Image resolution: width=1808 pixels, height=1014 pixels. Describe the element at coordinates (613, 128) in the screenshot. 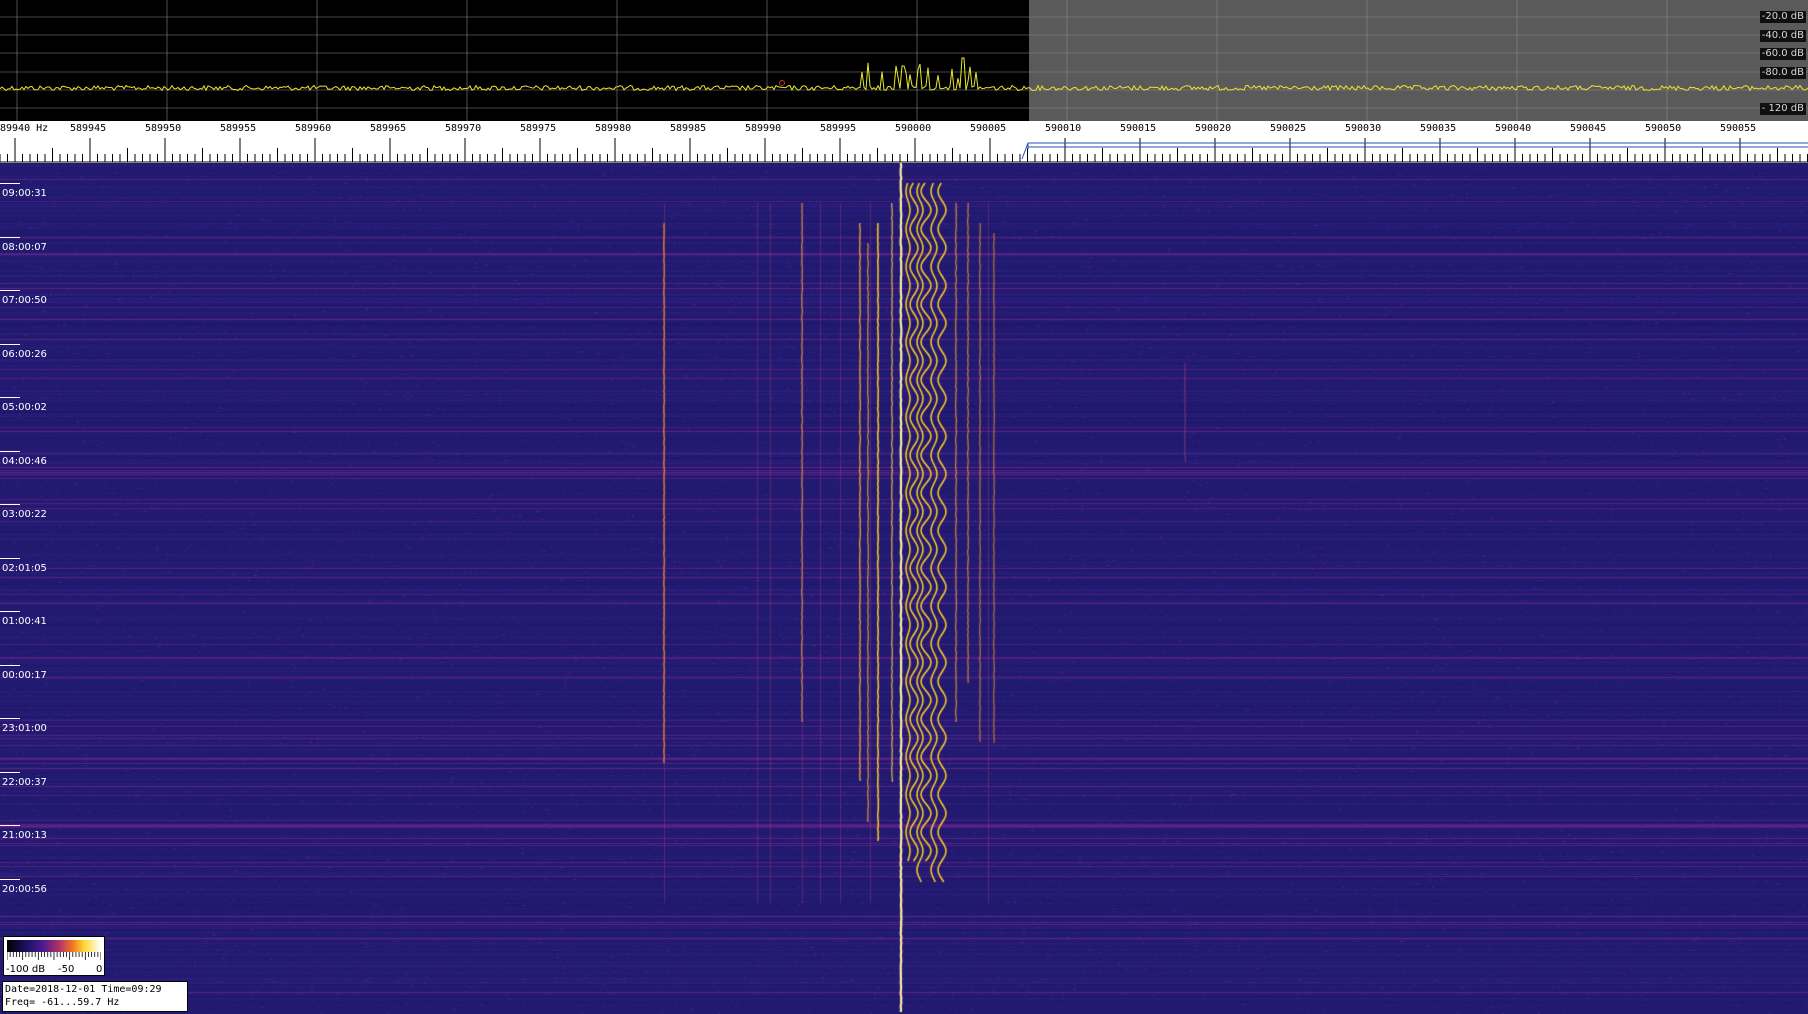

I see `frequency-tick-label: 589980` at that location.